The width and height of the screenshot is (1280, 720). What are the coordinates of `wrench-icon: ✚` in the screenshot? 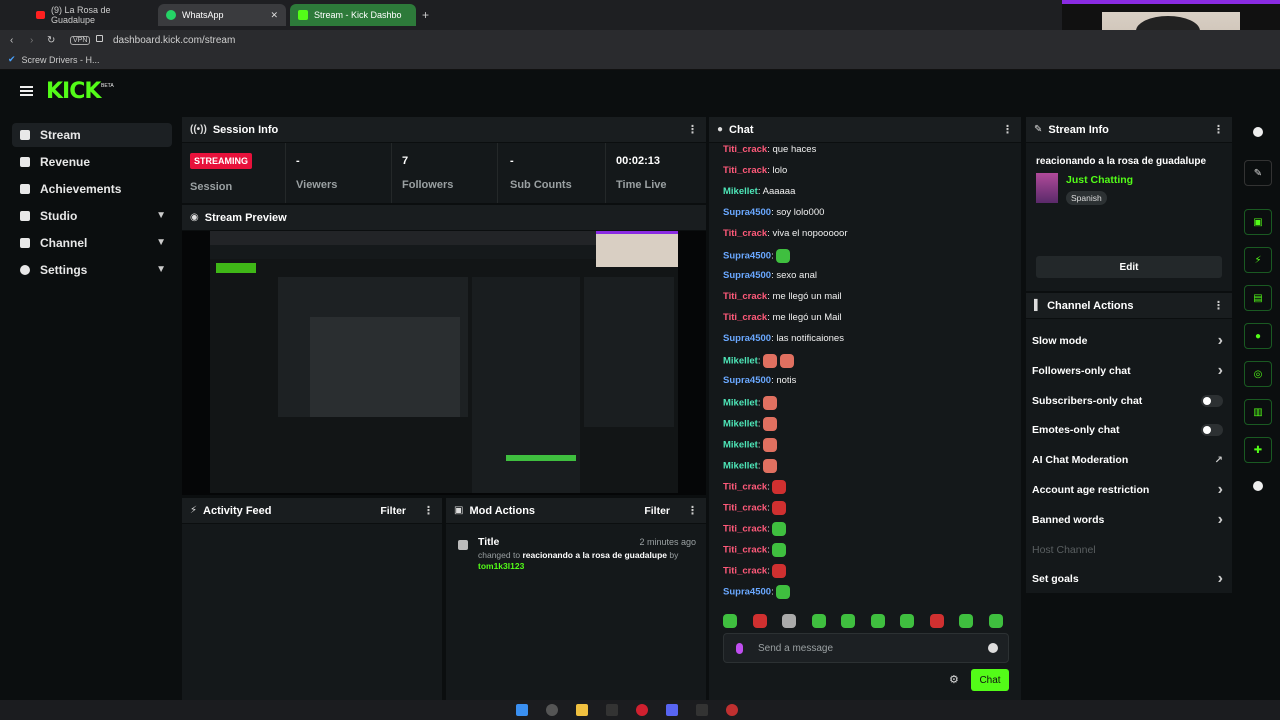 It's located at (1258, 450).